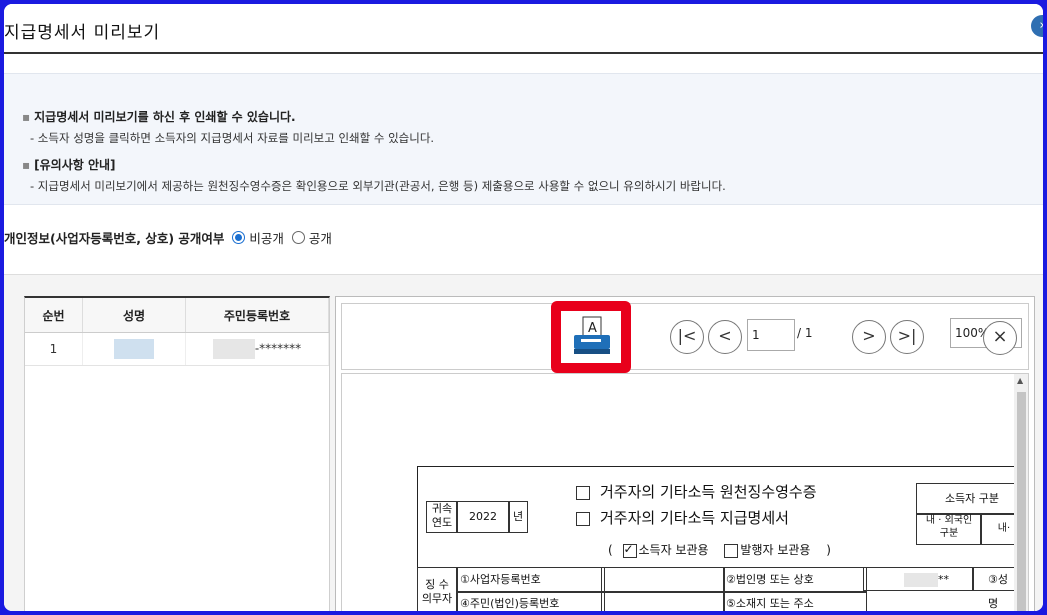  What do you see at coordinates (663, 601) in the screenshot?
I see `rrn-value` at bounding box center [663, 601].